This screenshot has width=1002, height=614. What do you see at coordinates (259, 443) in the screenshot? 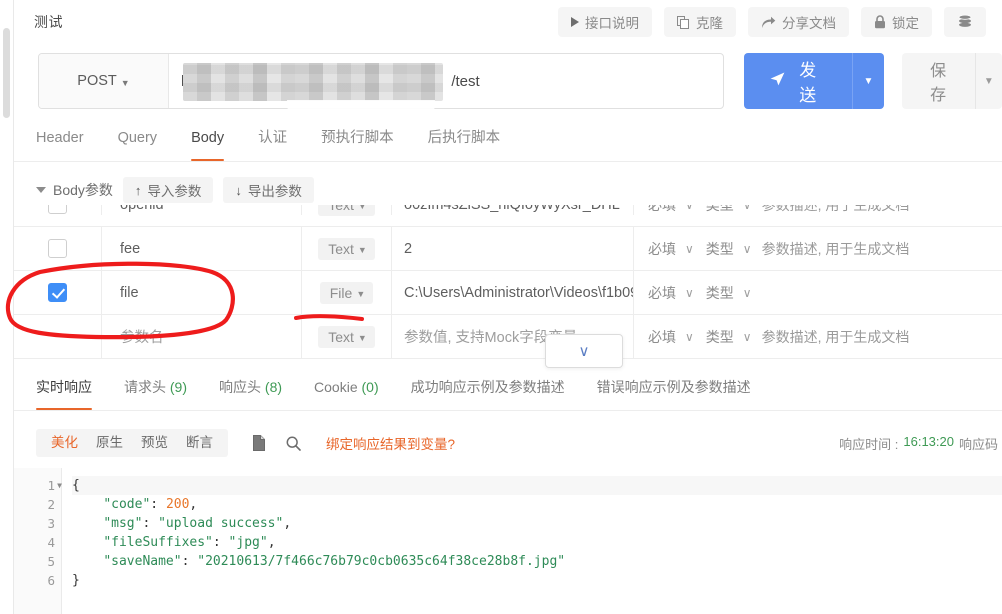
I see `copy-document-icon` at bounding box center [259, 443].